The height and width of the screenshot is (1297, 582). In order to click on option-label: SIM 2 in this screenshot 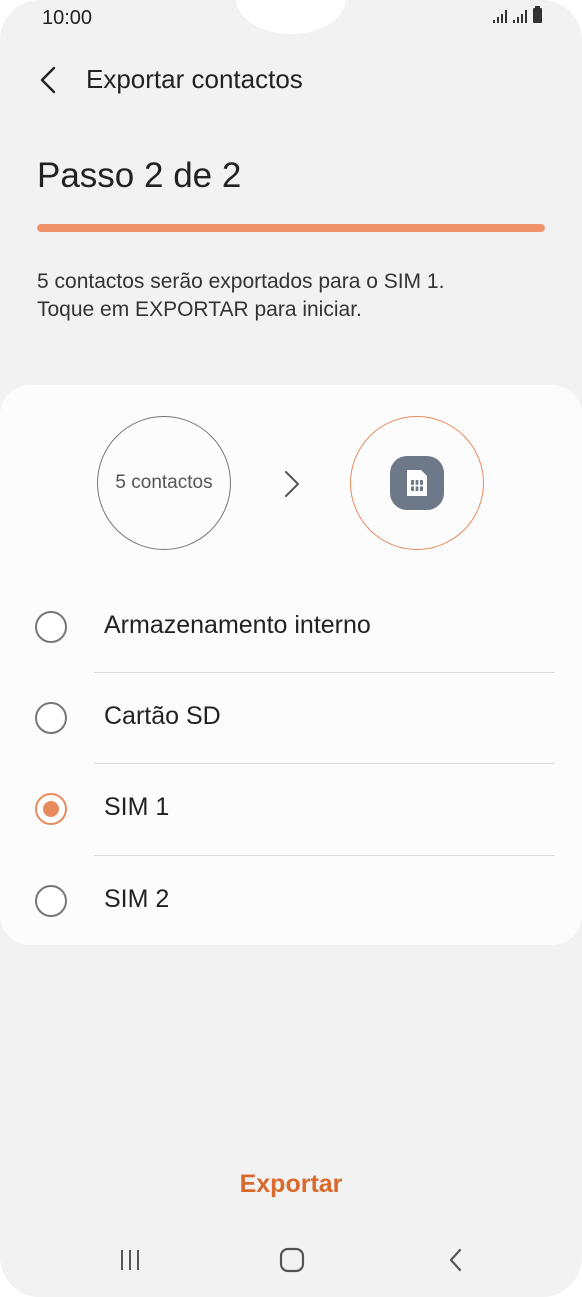, I will do `click(137, 899)`.